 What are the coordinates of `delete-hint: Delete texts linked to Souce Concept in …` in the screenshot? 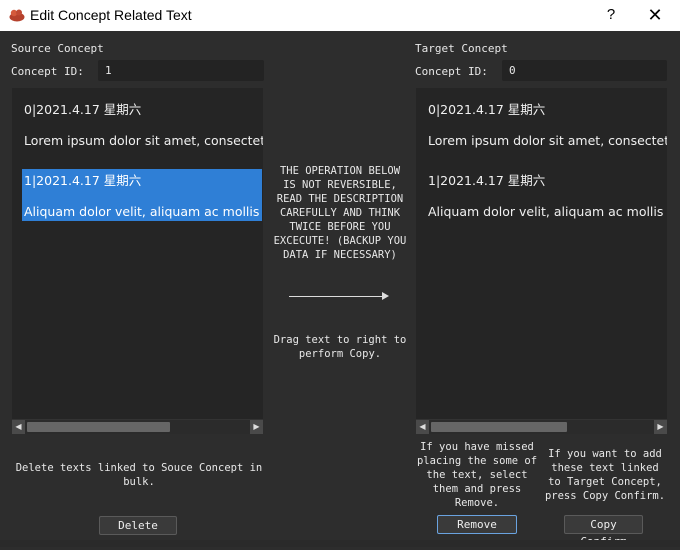 It's located at (139, 475).